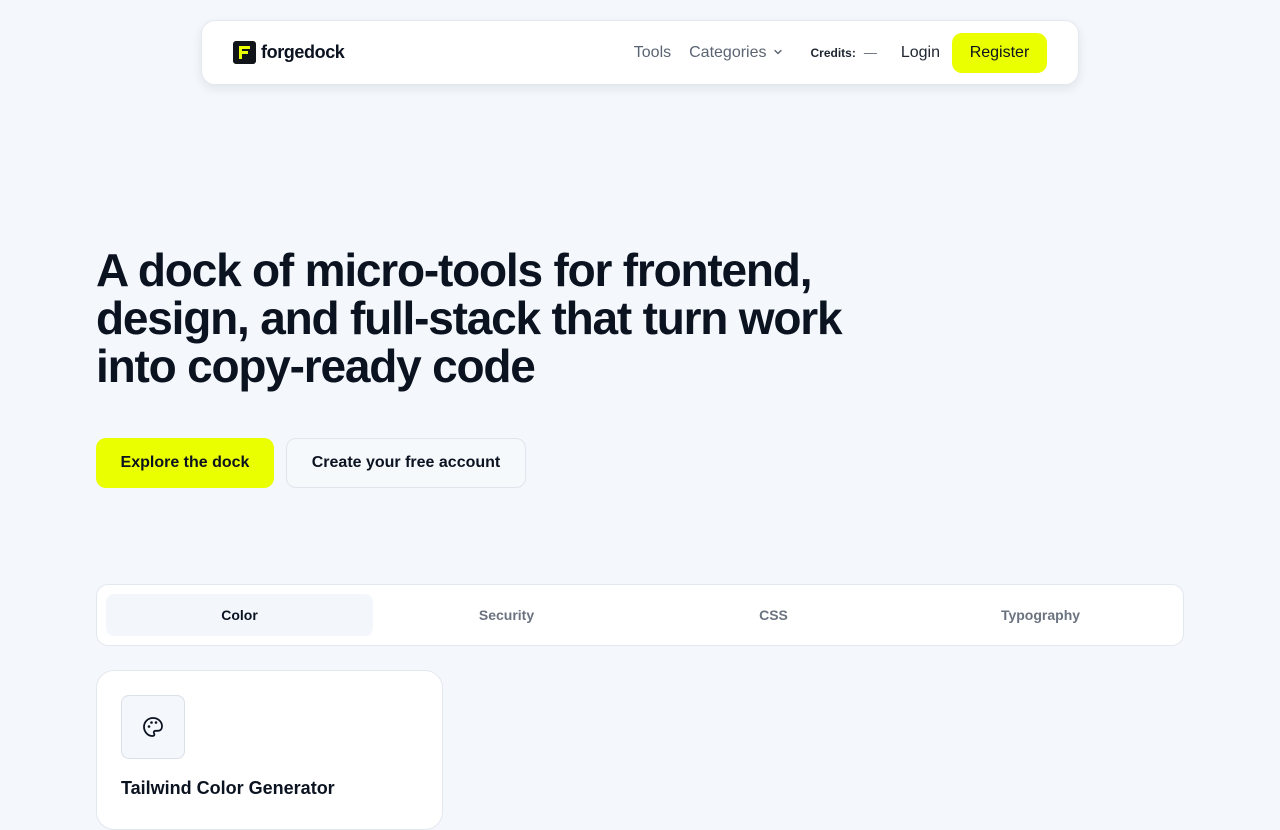 The width and height of the screenshot is (1280, 830). Describe the element at coordinates (506, 615) in the screenshot. I see `tab-security: Security` at that location.